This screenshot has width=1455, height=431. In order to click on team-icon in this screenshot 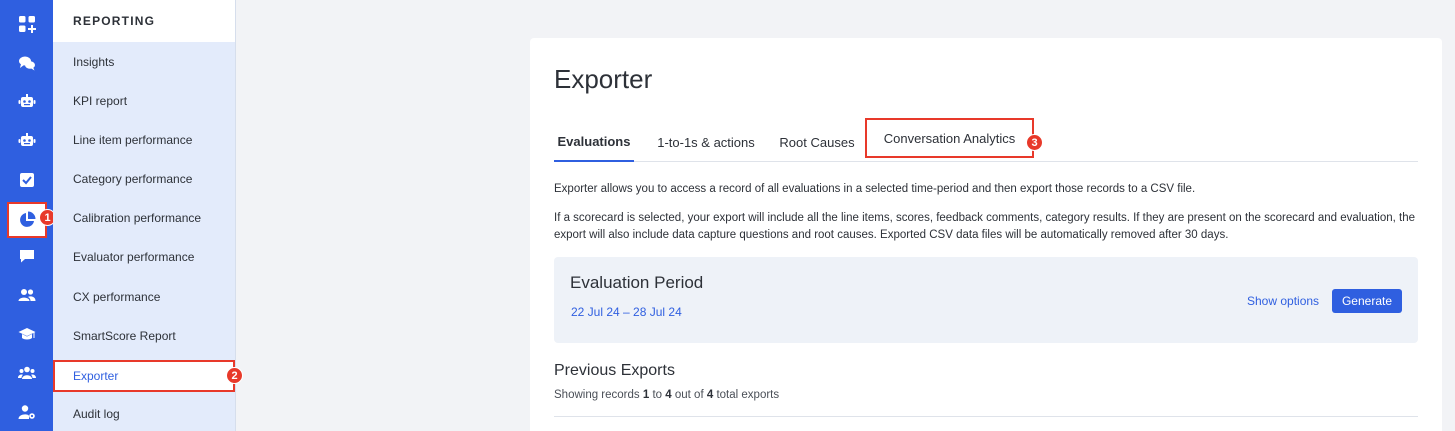, I will do `click(26, 373)`.